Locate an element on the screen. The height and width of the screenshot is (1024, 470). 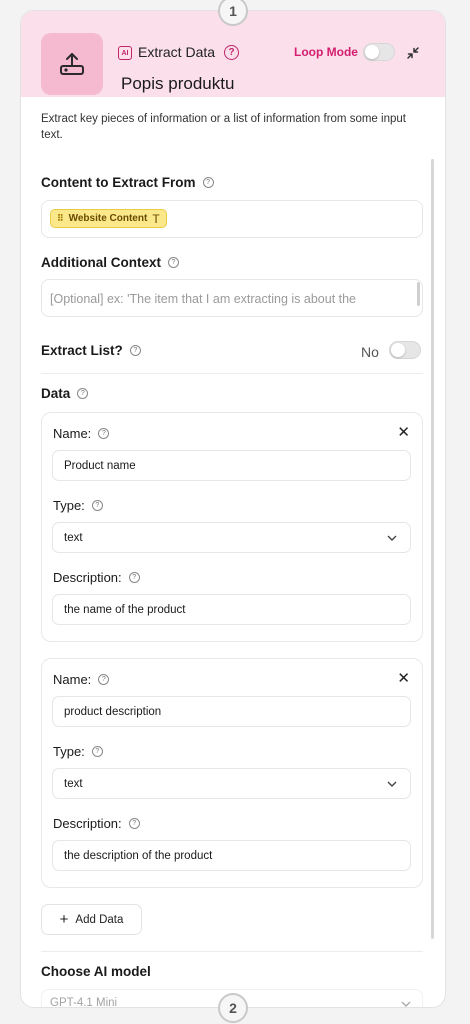
description-input: the name of the product is located at coordinates (231, 609).